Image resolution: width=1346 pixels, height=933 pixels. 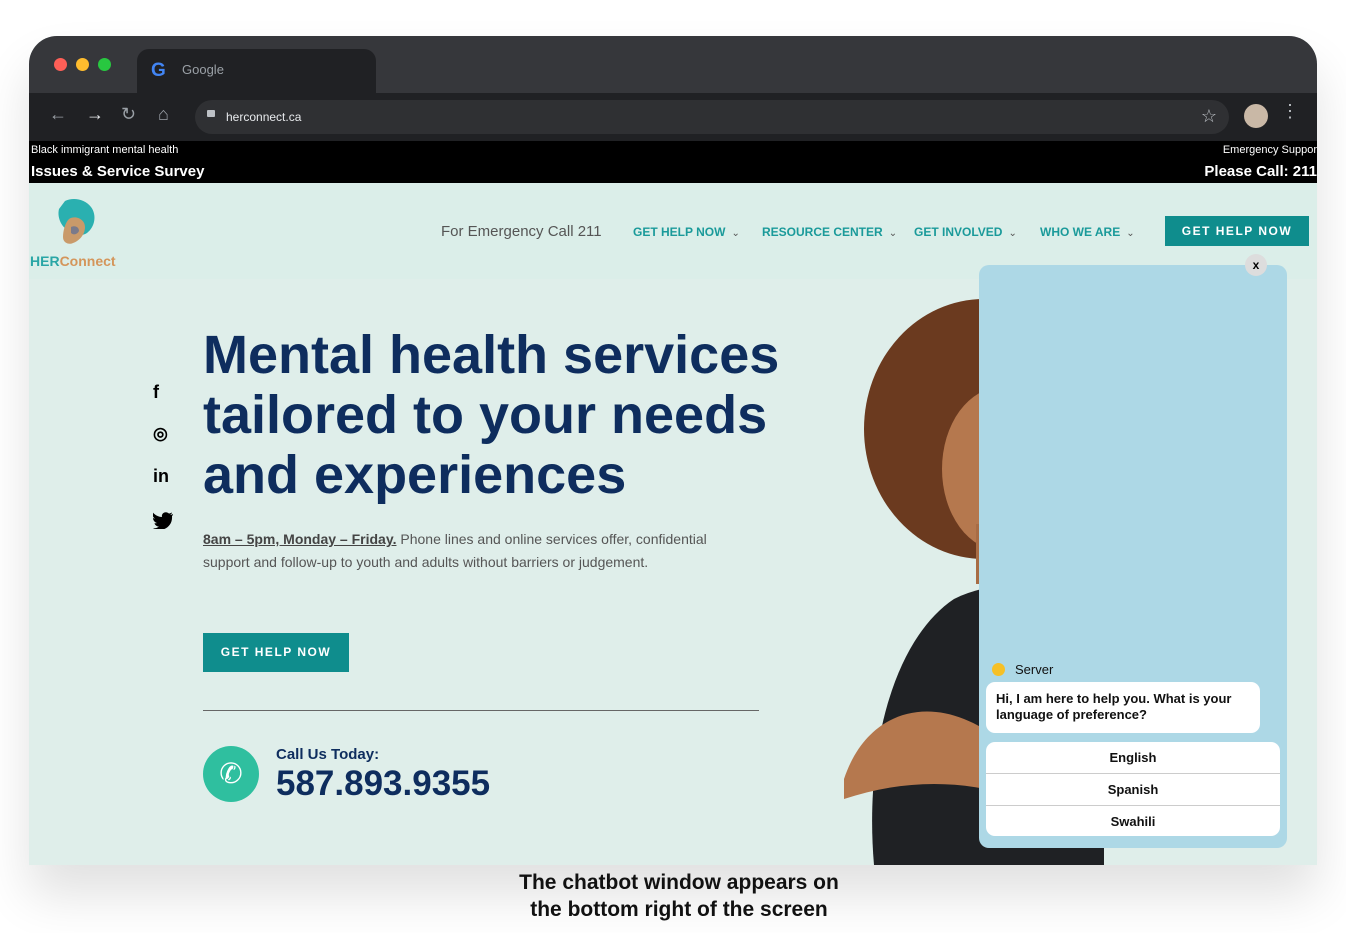 I want to click on linkedin-icon: in, so click(x=161, y=476).